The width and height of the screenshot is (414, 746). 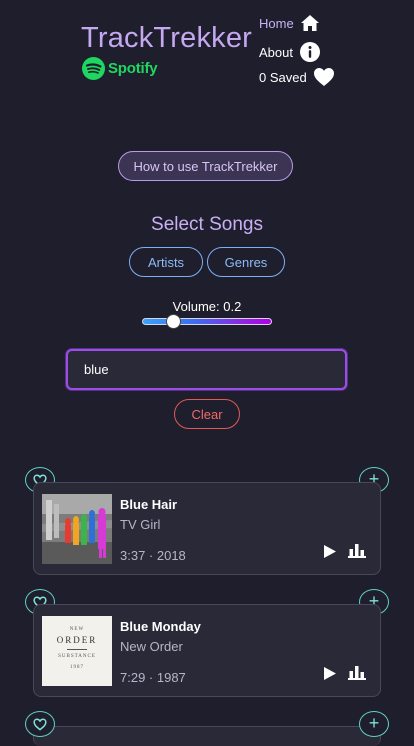 What do you see at coordinates (207, 224) in the screenshot?
I see `select-songs-heading: Select Songs` at bounding box center [207, 224].